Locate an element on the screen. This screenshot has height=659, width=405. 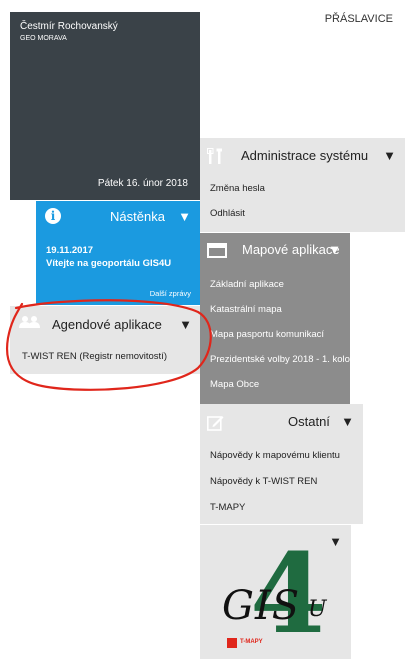
user-name: Čestmír Rochovanský is located at coordinates (69, 26).